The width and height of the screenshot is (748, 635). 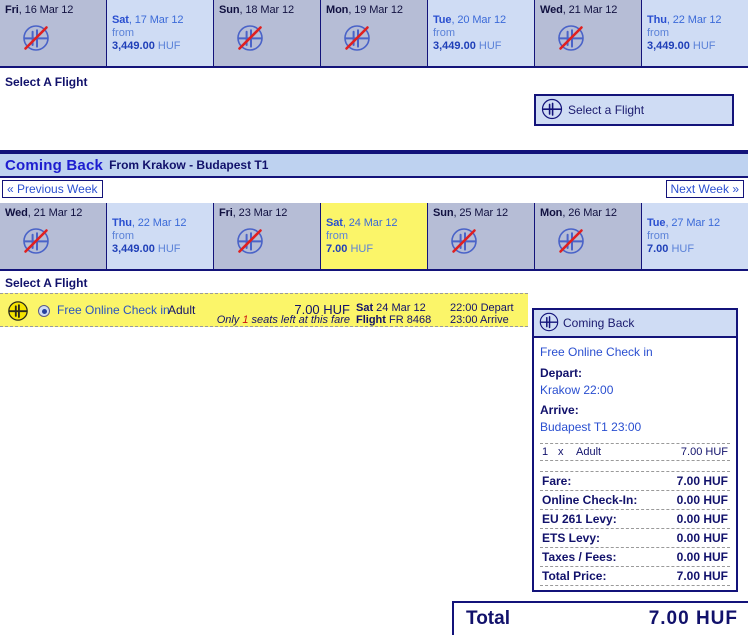 I want to click on price-label: Total Price:, so click(x=574, y=576).